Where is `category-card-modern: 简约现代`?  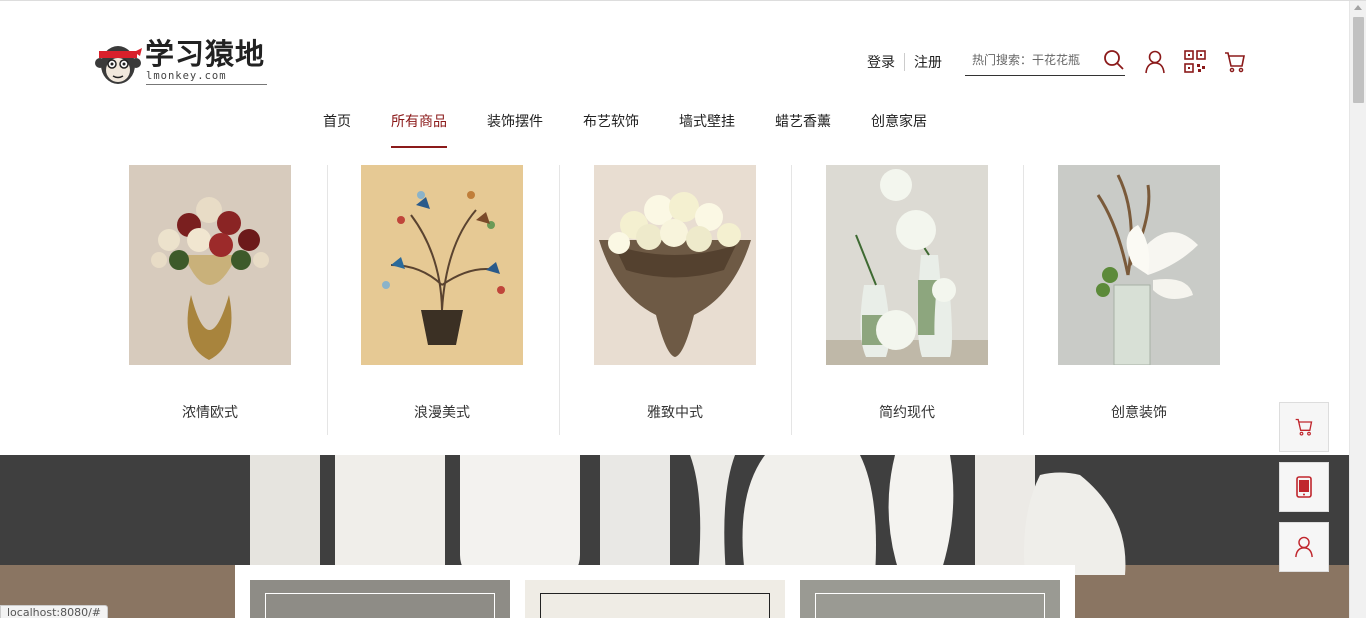 category-card-modern: 简约现代 is located at coordinates (907, 300).